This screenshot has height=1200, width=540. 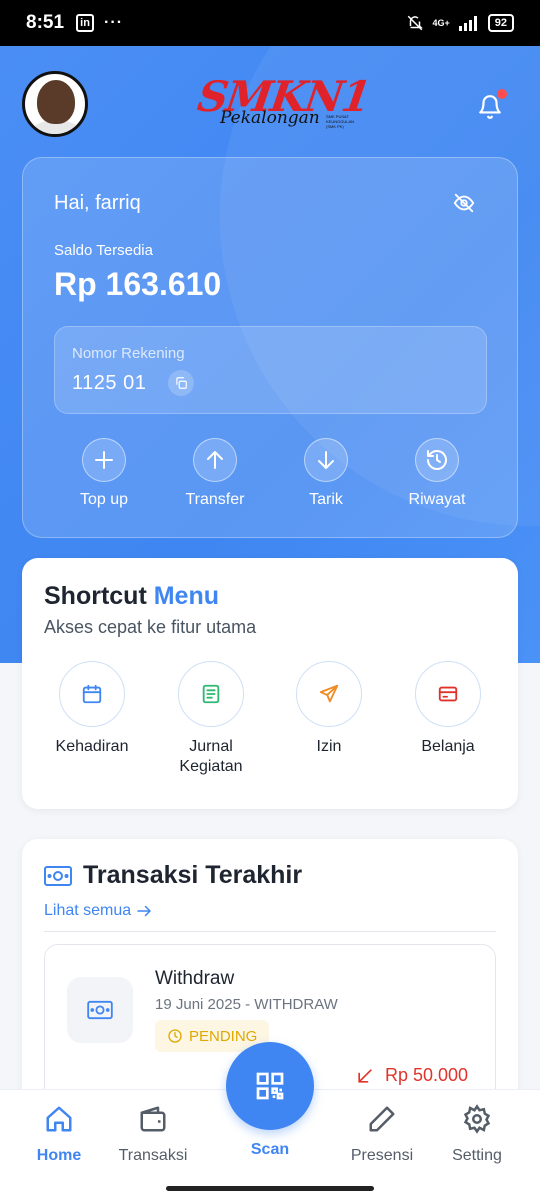 I want to click on shortcut-kehadiran-label: Kehadiran, so click(x=92, y=746).